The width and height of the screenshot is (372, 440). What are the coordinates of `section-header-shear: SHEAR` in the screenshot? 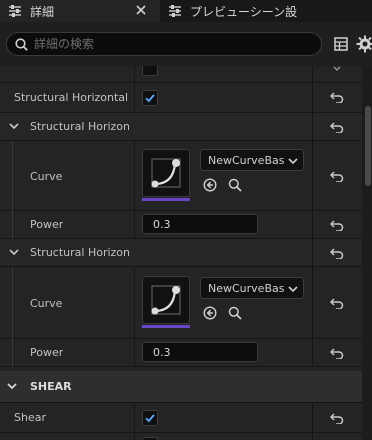 It's located at (181, 387).